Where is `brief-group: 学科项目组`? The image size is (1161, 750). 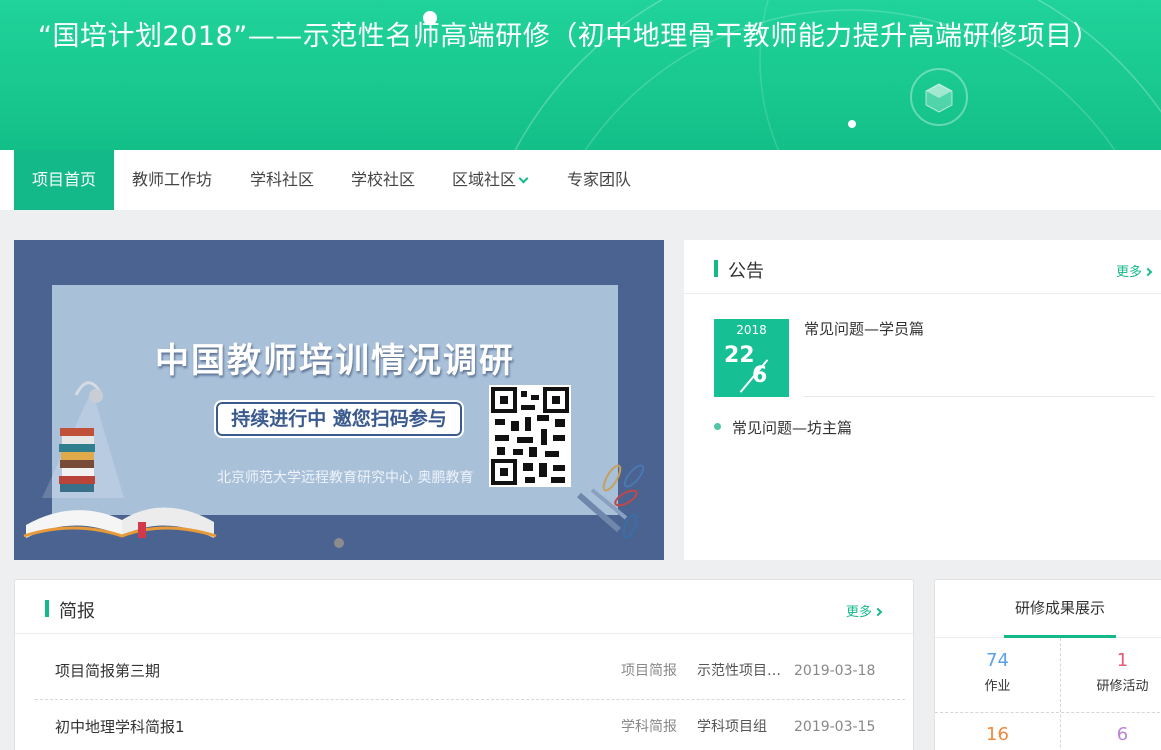
brief-group: 学科项目组 is located at coordinates (732, 727).